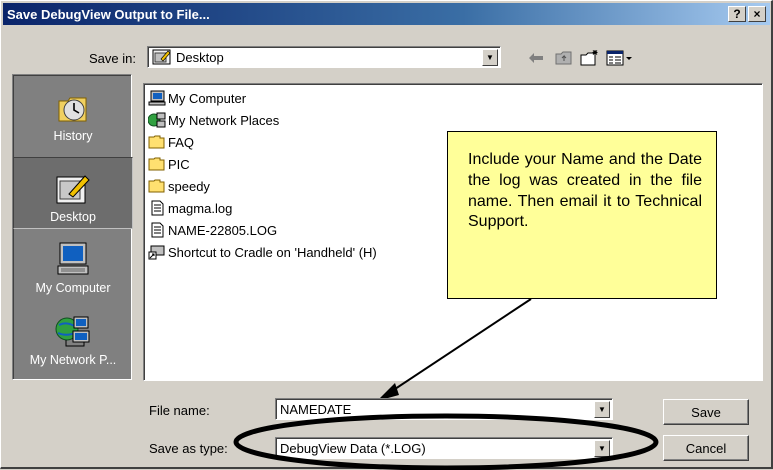  I want to click on cancel-button: Cancel, so click(706, 448).